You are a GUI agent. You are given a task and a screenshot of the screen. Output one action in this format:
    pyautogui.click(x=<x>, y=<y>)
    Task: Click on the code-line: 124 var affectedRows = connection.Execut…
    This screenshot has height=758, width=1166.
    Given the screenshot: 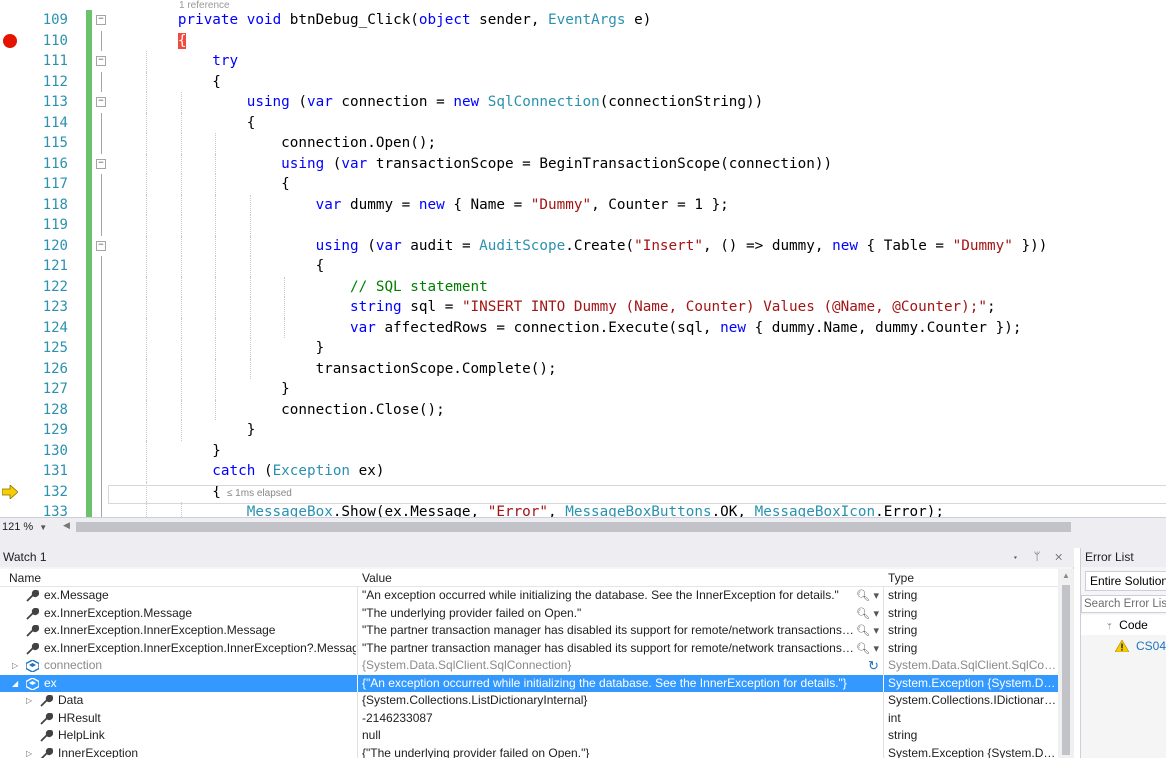 What is the action you would take?
    pyautogui.click(x=583, y=328)
    